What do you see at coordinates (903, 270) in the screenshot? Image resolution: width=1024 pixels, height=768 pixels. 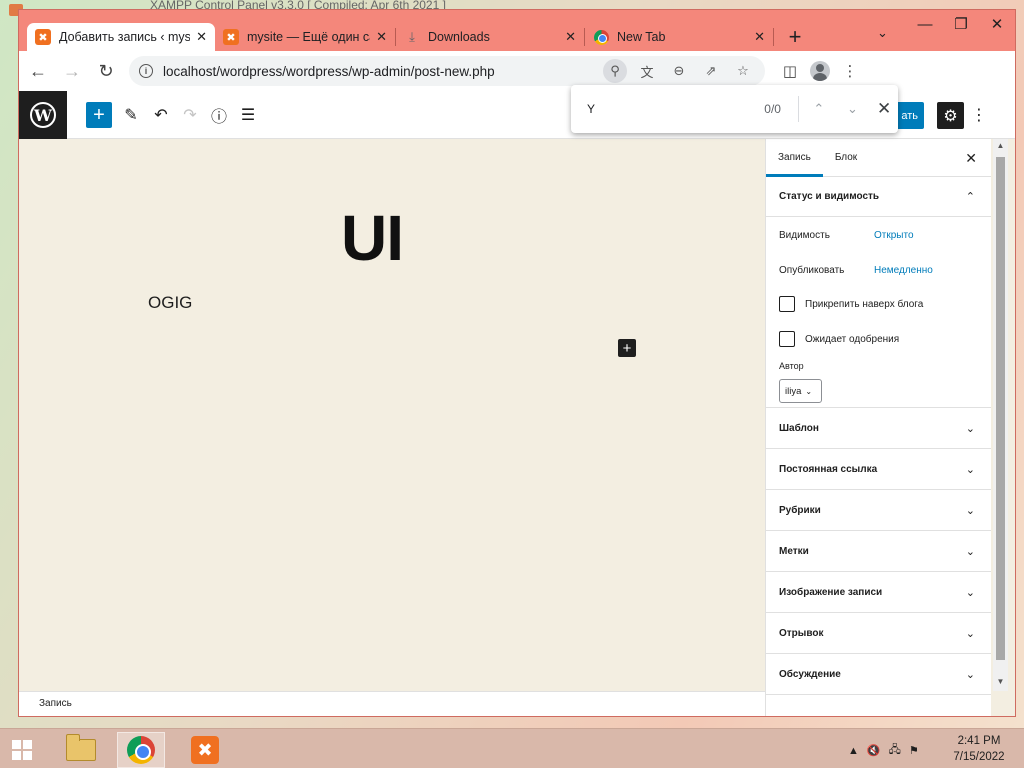 I see `publish-date-link: Немедленно` at bounding box center [903, 270].